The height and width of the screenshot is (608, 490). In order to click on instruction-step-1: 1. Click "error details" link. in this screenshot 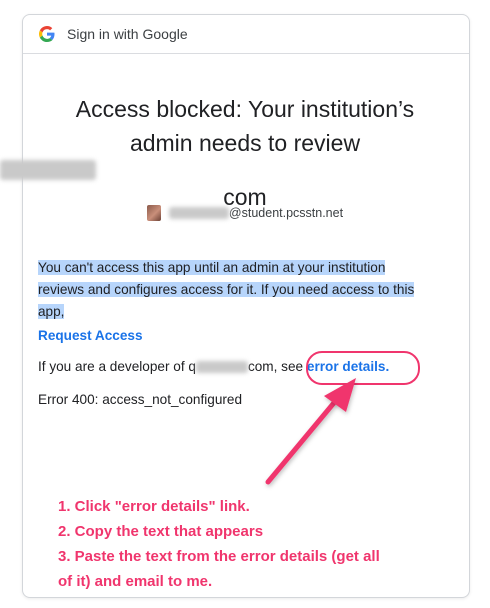, I will do `click(154, 506)`.